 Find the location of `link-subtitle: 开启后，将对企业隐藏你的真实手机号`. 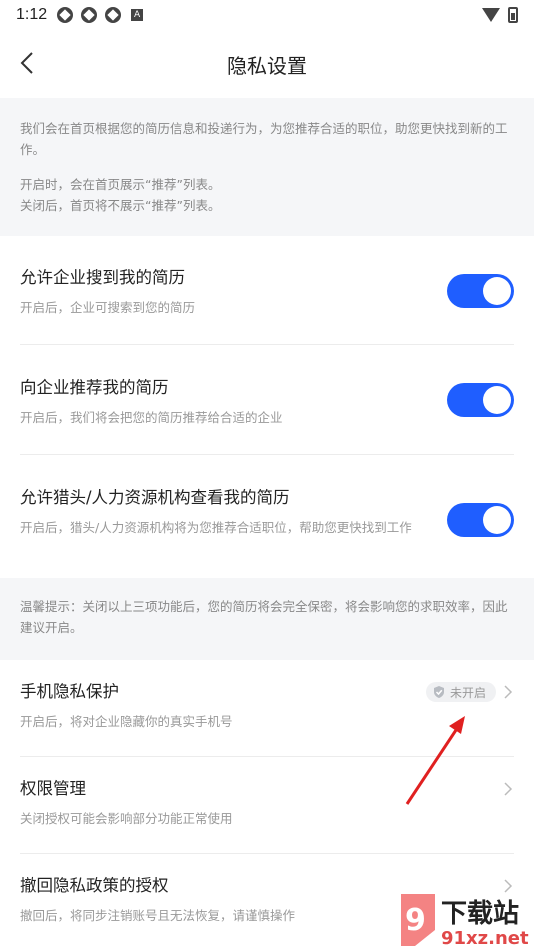

link-subtitle: 开启后，将对企业隐藏你的真实手机号 is located at coordinates (126, 721).